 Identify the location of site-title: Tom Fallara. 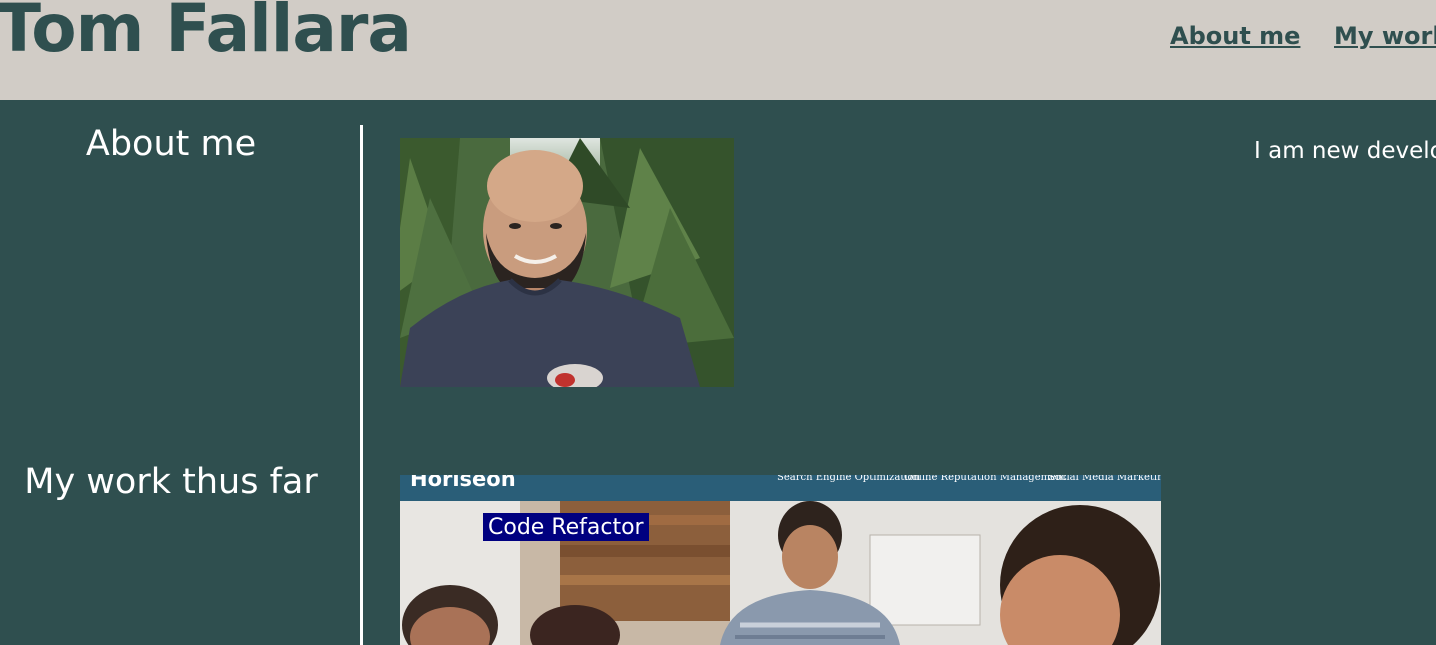
(206, 33).